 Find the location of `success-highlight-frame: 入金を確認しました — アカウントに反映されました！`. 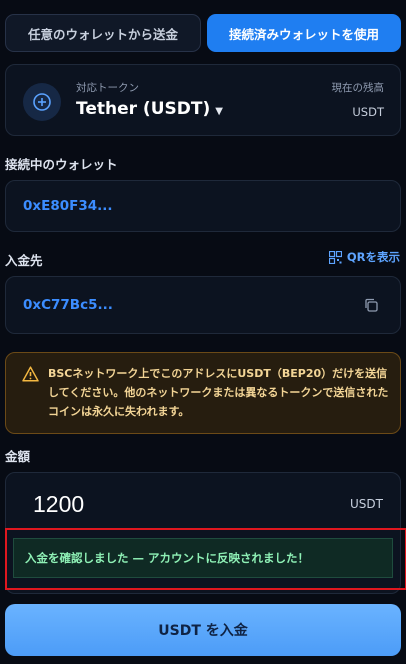

success-highlight-frame: 入金を確認しました — アカウントに反映されました！ is located at coordinates (205, 559).